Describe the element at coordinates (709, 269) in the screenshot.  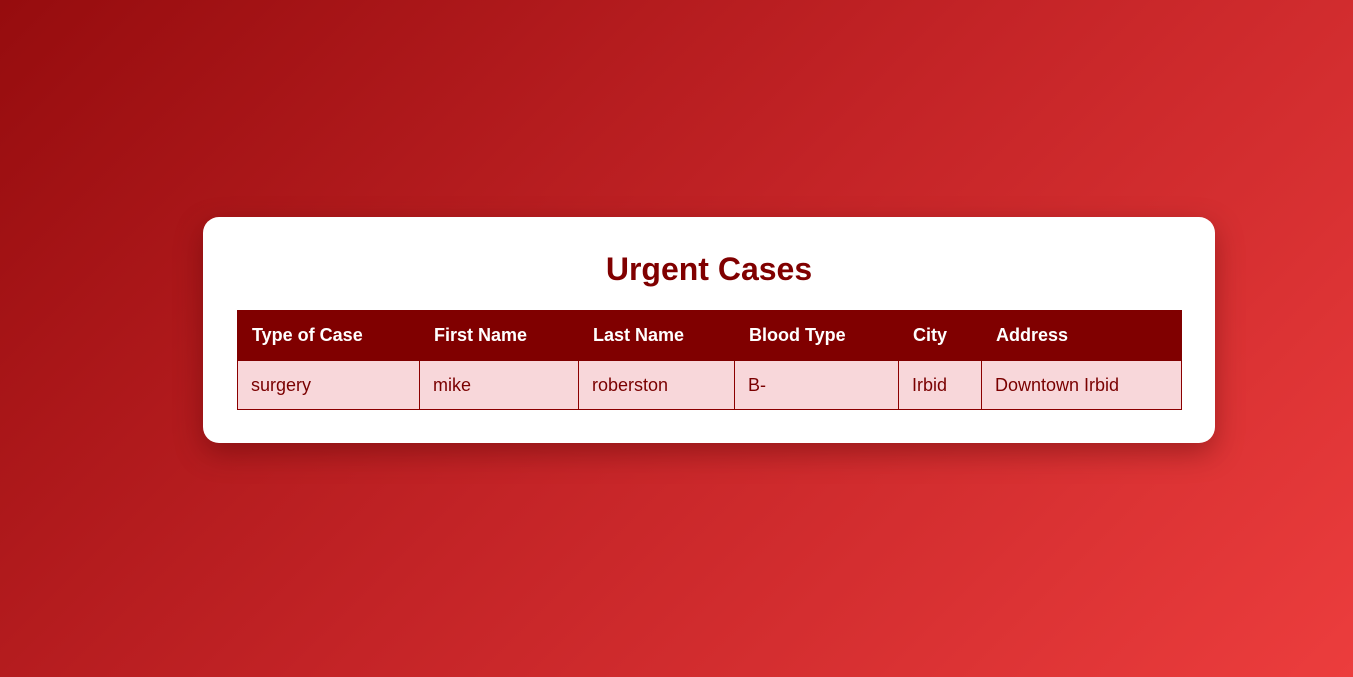
I see `page-title: Urgent Cases` at that location.